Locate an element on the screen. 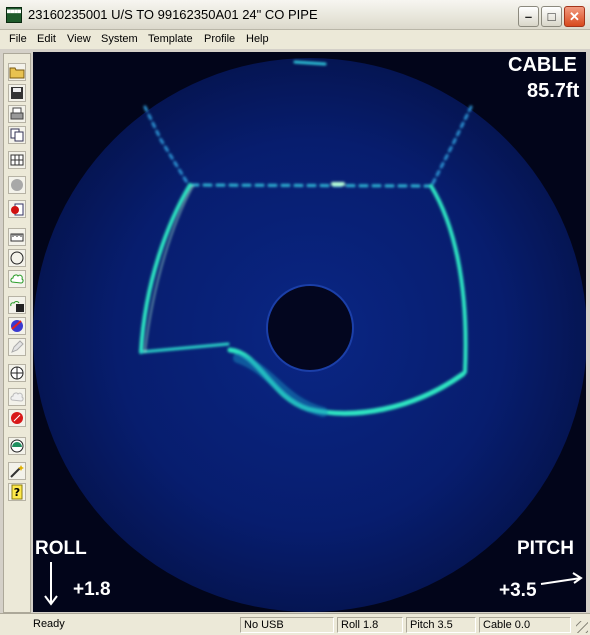 The width and height of the screenshot is (590, 635). probe-center is located at coordinates (310, 328).